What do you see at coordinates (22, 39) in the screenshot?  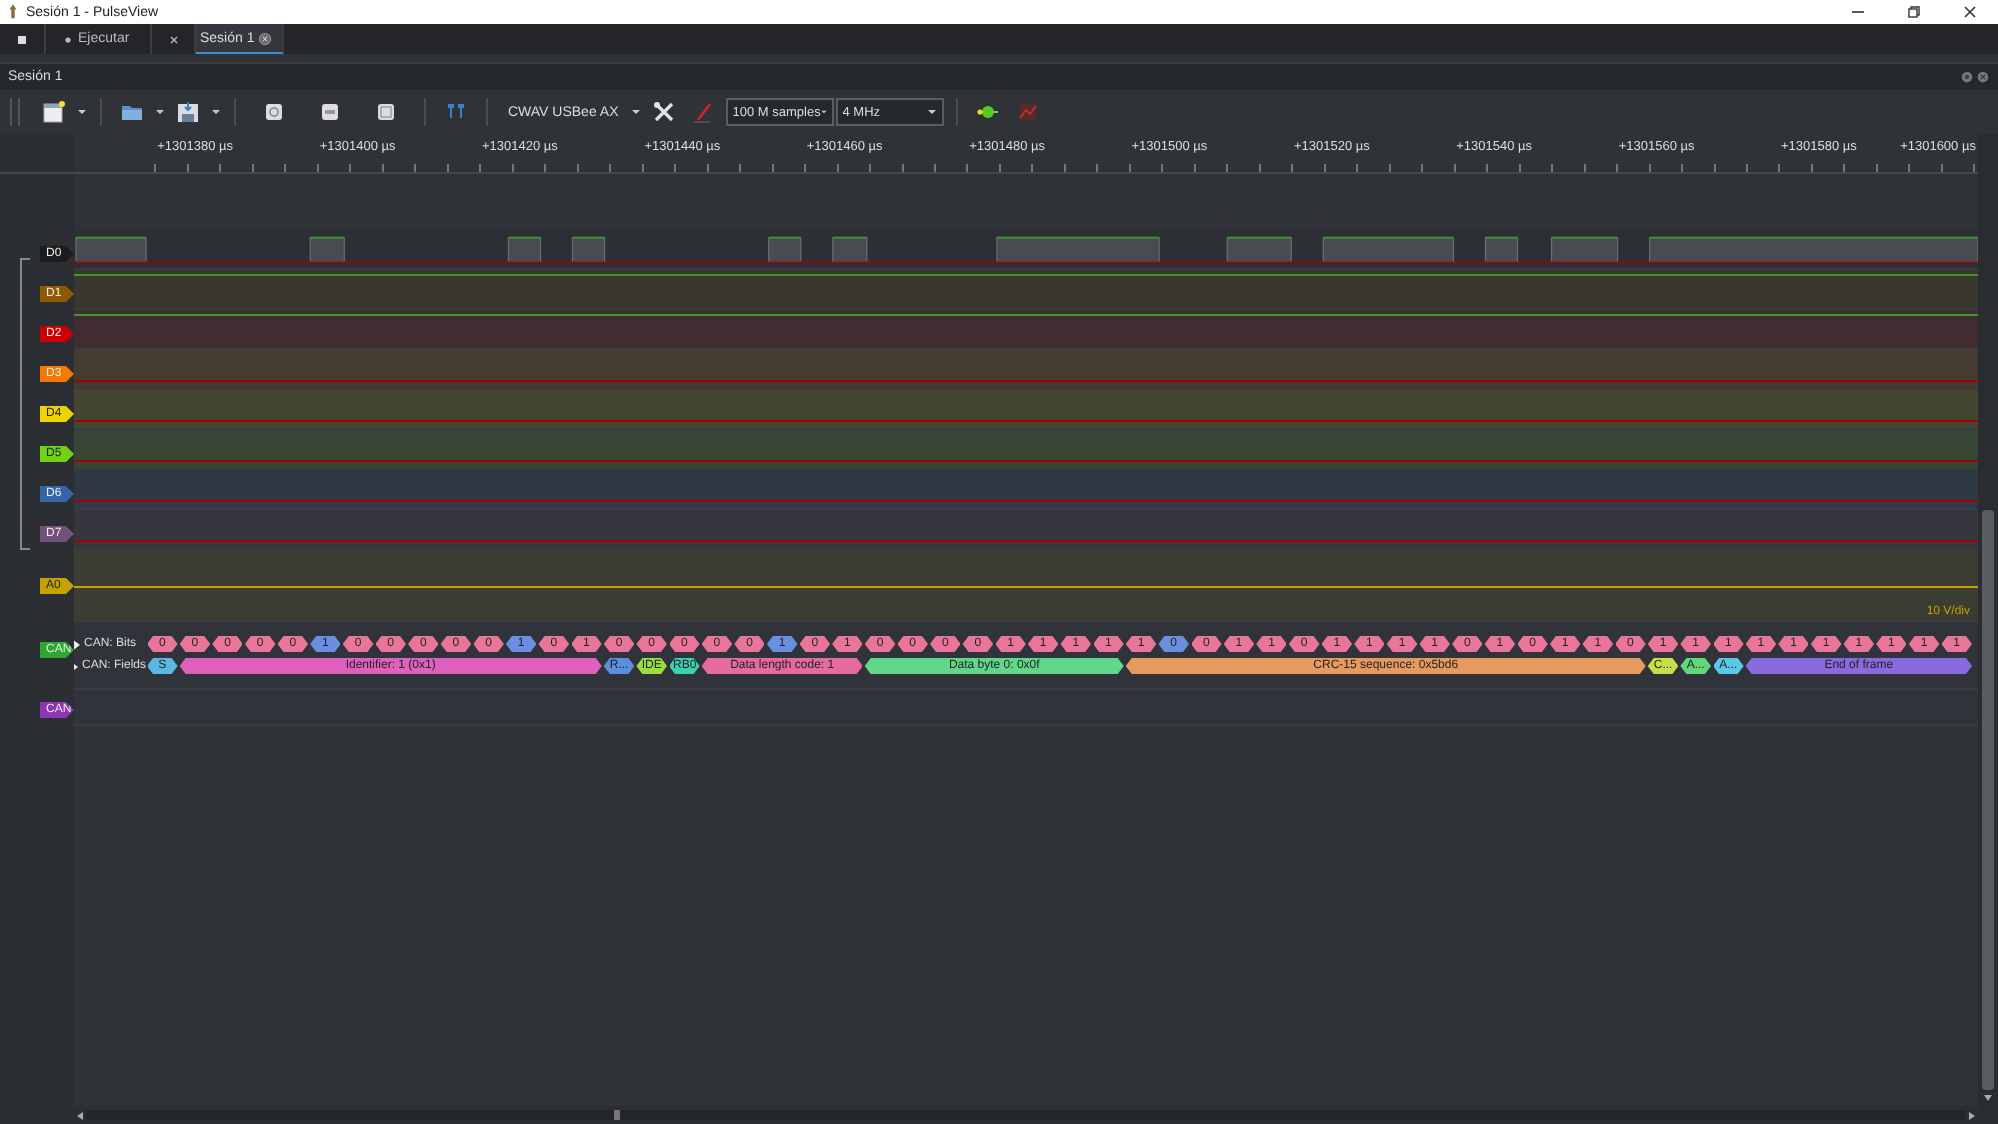 I see `stop-icon` at bounding box center [22, 39].